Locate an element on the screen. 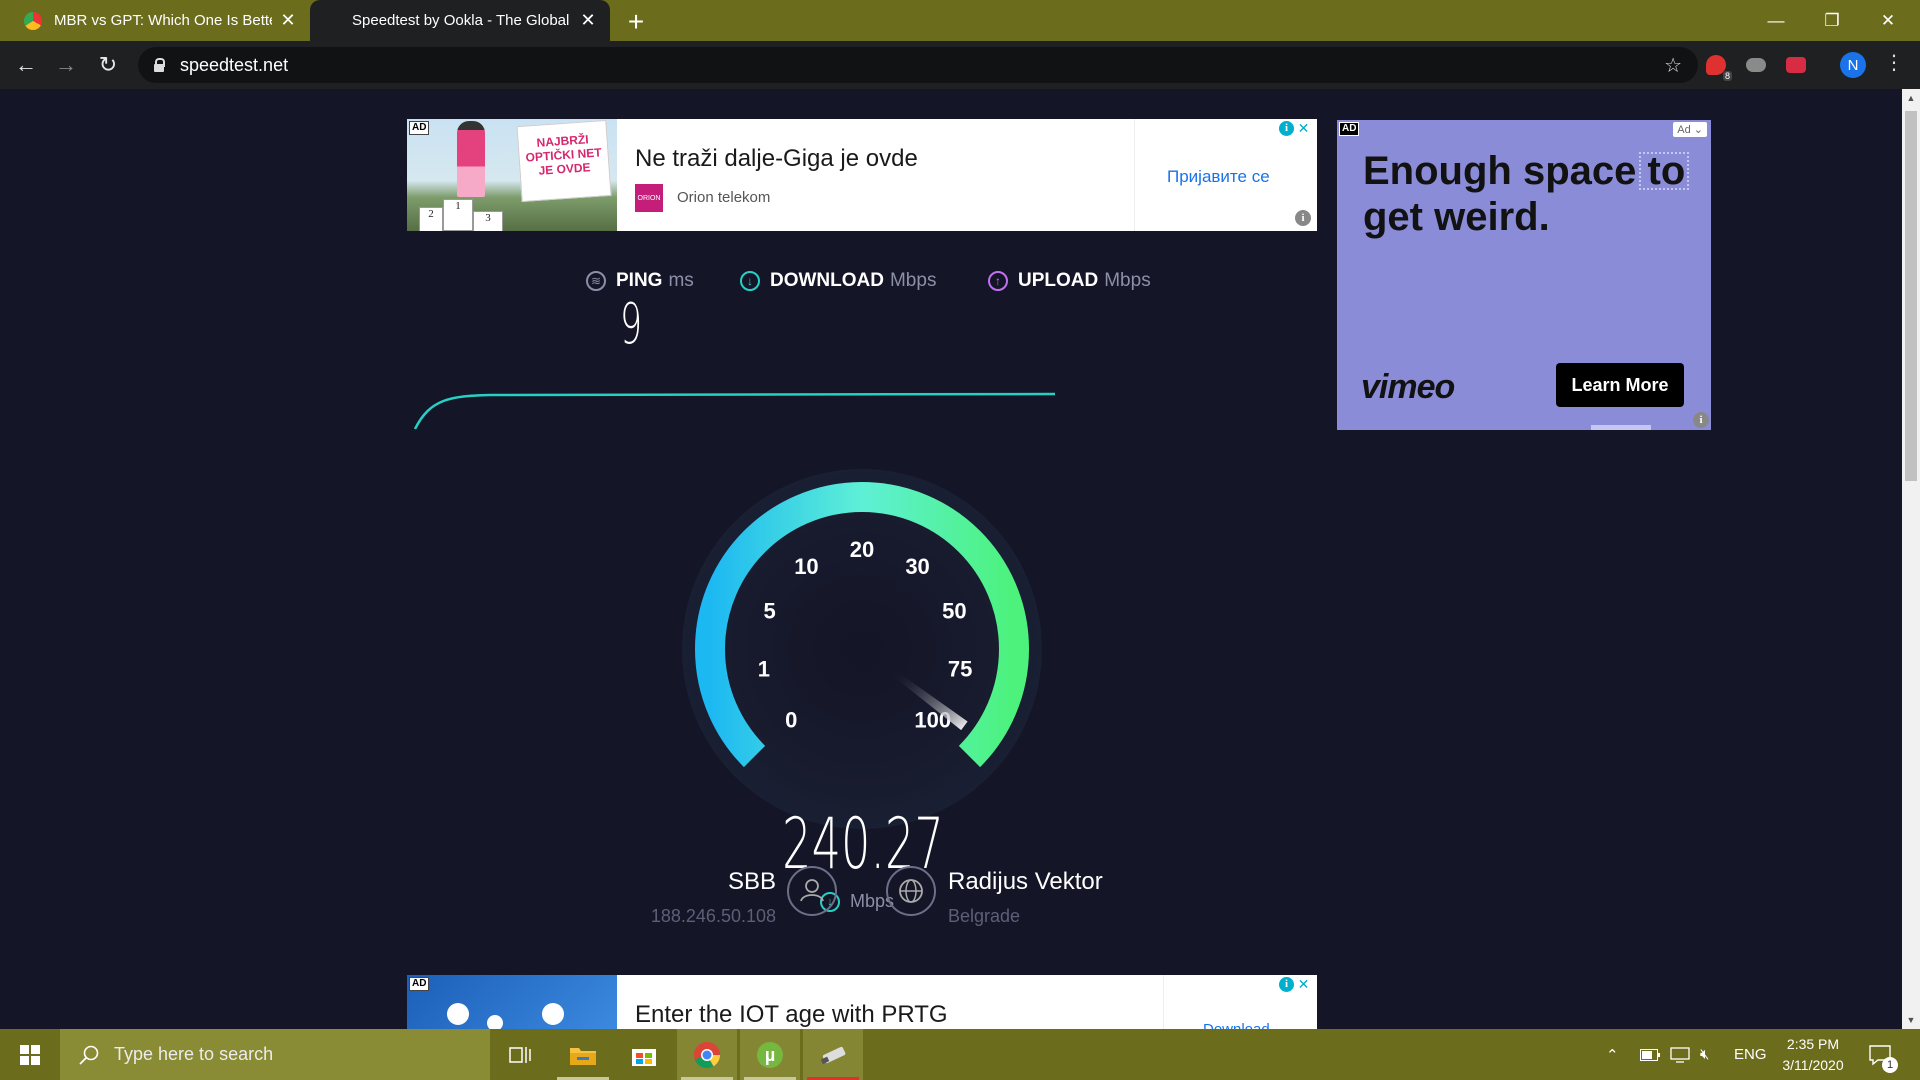  network-icon is located at coordinates (1680, 1054).